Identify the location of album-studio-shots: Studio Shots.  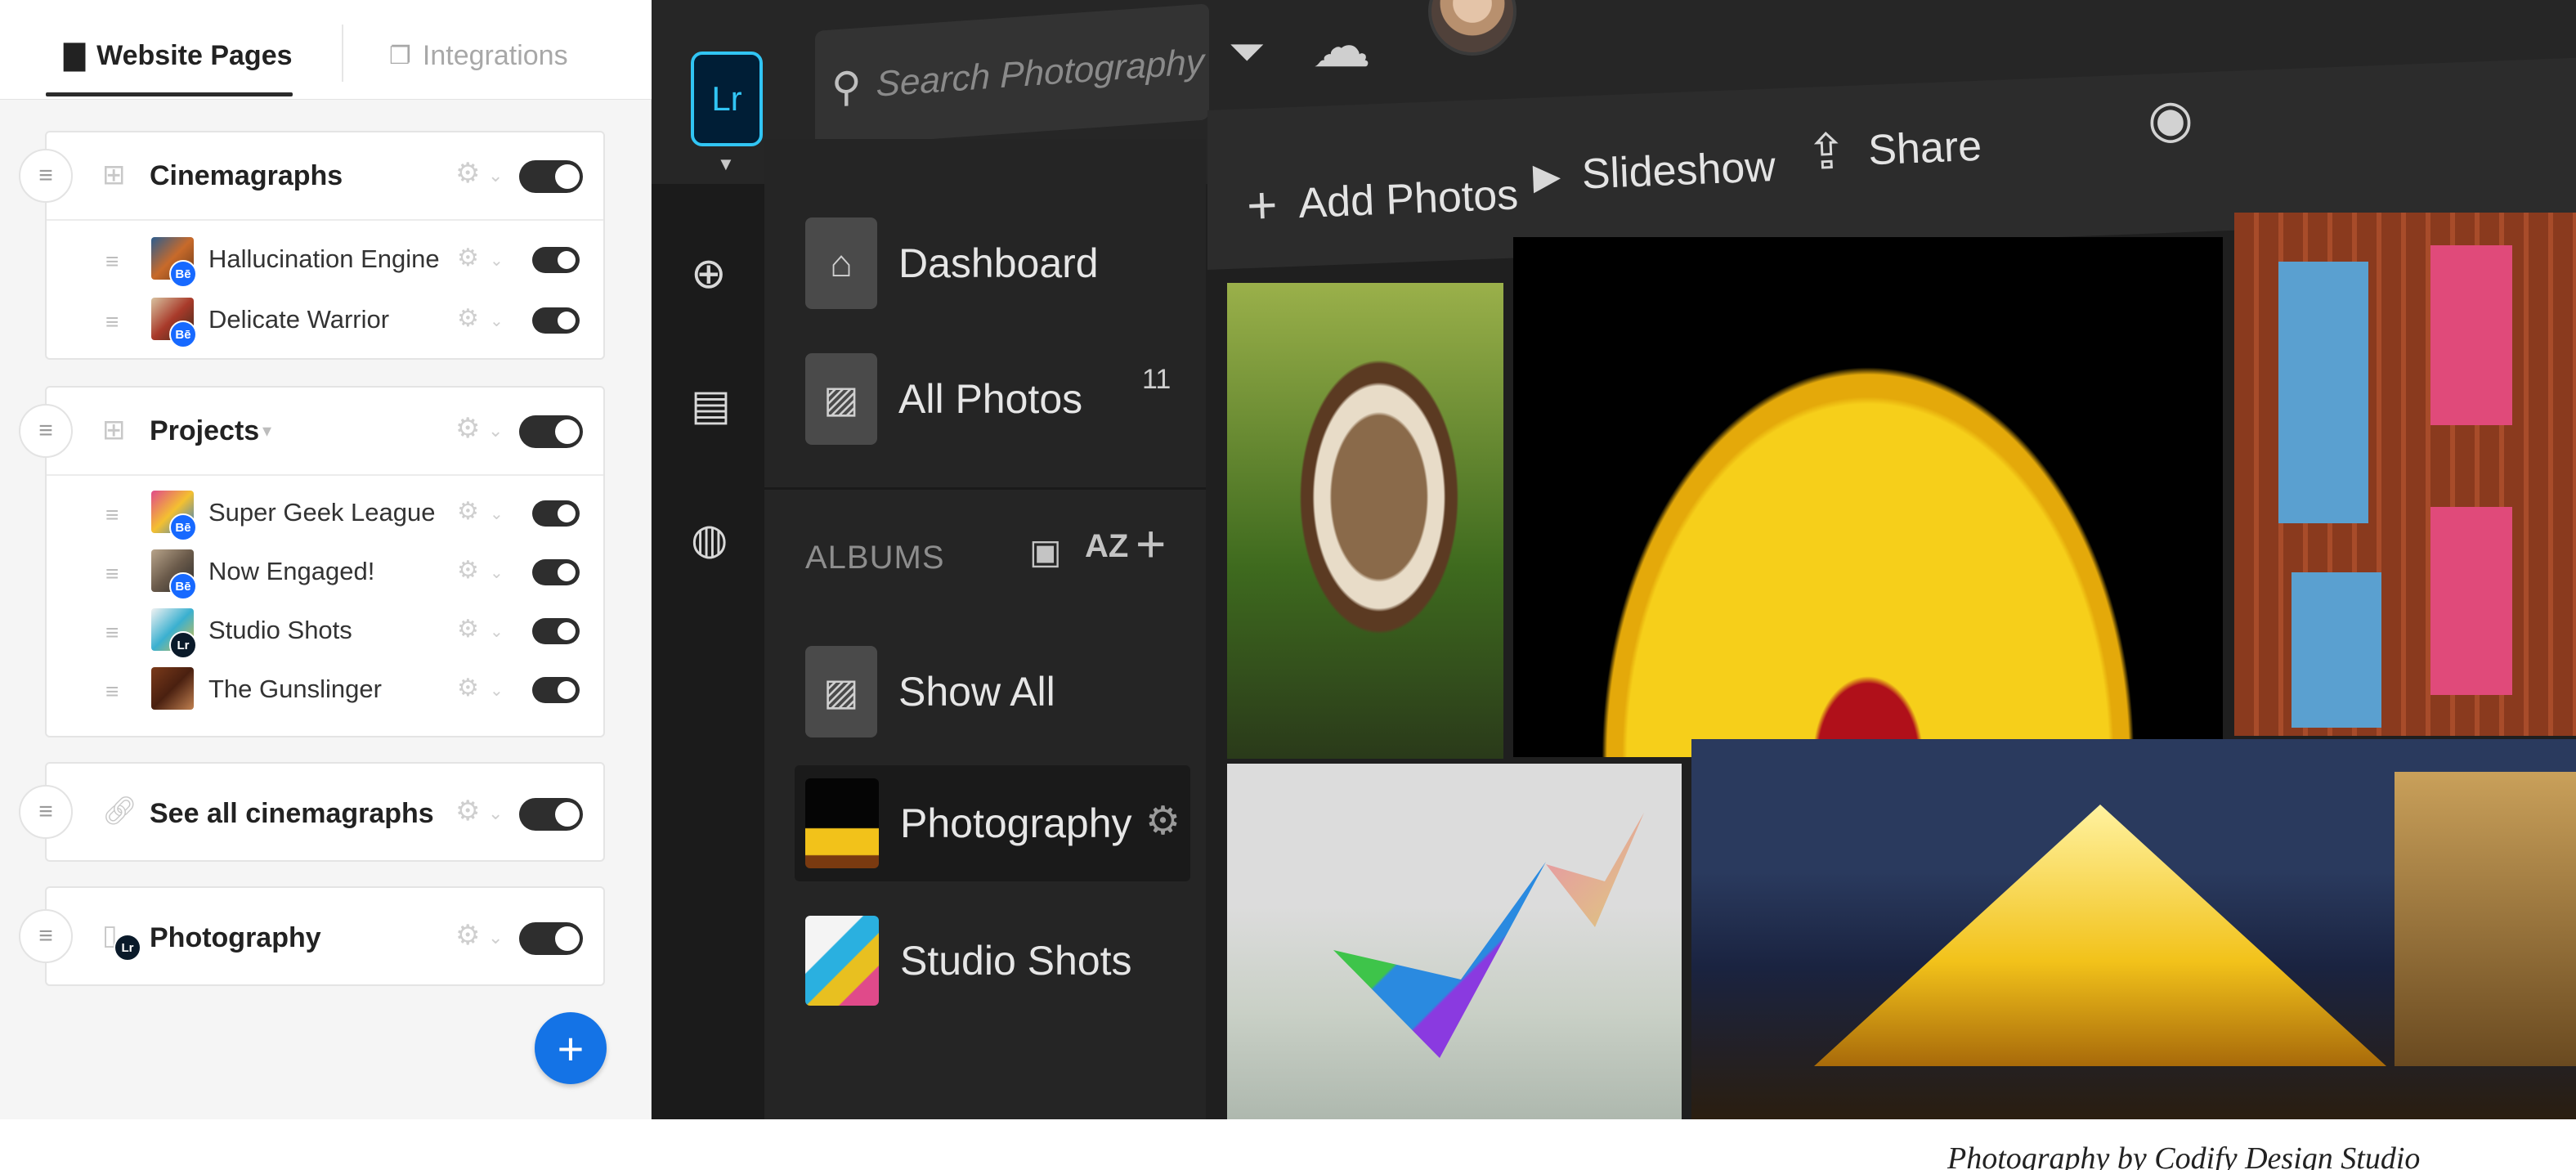
(968, 961).